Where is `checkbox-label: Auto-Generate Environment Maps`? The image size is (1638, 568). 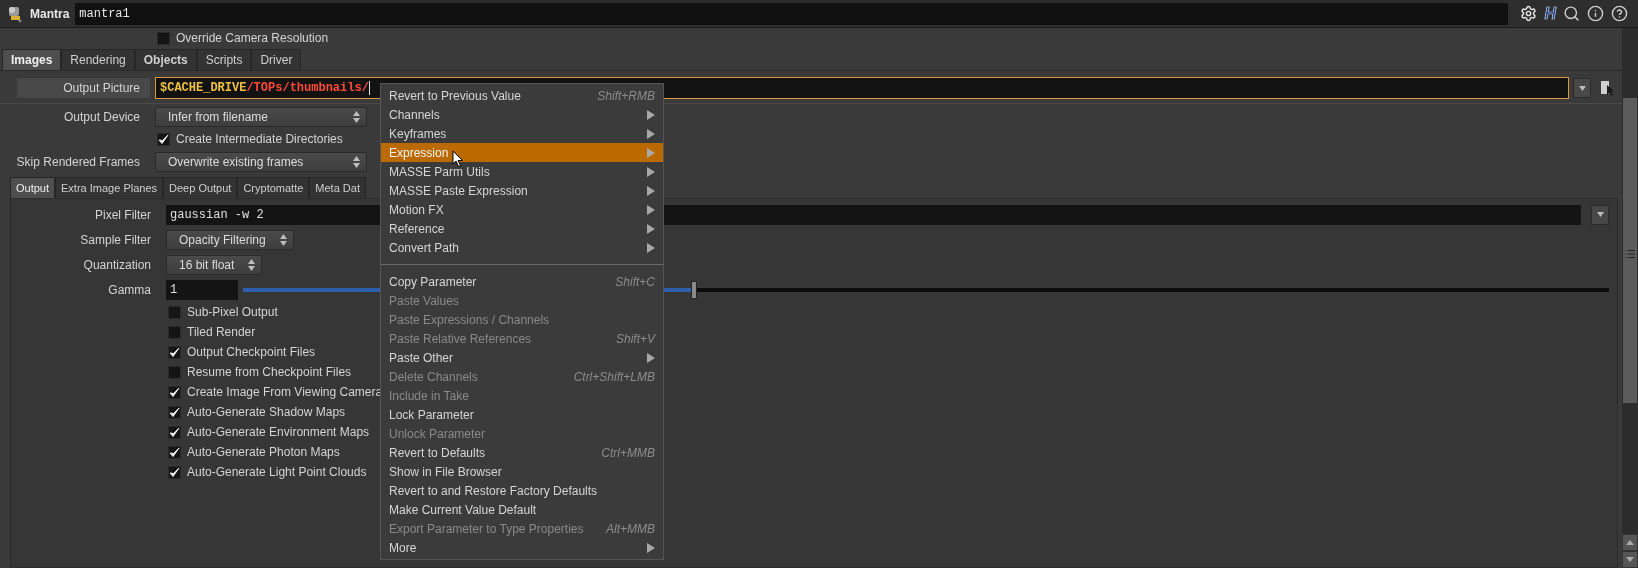 checkbox-label: Auto-Generate Environment Maps is located at coordinates (278, 432).